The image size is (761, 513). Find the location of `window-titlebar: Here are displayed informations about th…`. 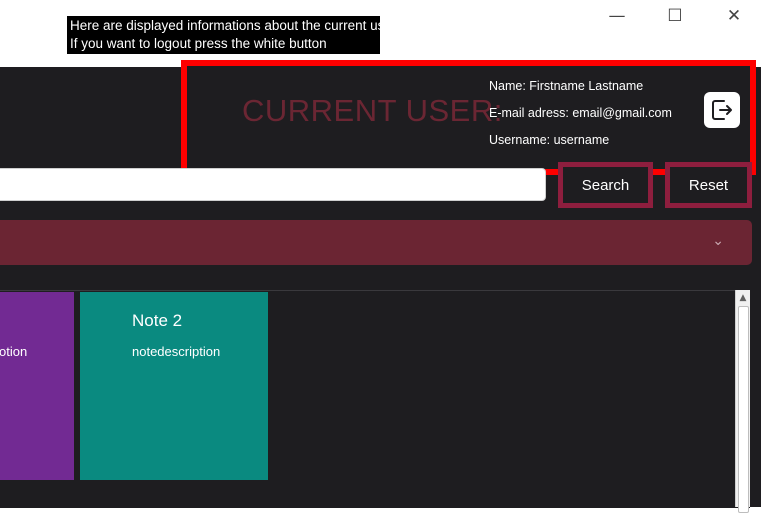

window-titlebar: Here are displayed informations about th… is located at coordinates (380, 33).